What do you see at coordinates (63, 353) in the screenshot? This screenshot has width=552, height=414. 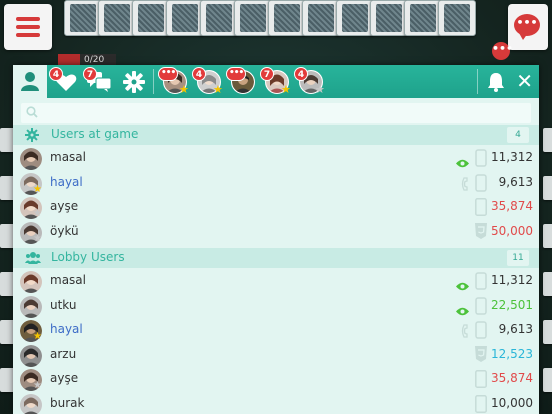 I see `user-name: arzu` at bounding box center [63, 353].